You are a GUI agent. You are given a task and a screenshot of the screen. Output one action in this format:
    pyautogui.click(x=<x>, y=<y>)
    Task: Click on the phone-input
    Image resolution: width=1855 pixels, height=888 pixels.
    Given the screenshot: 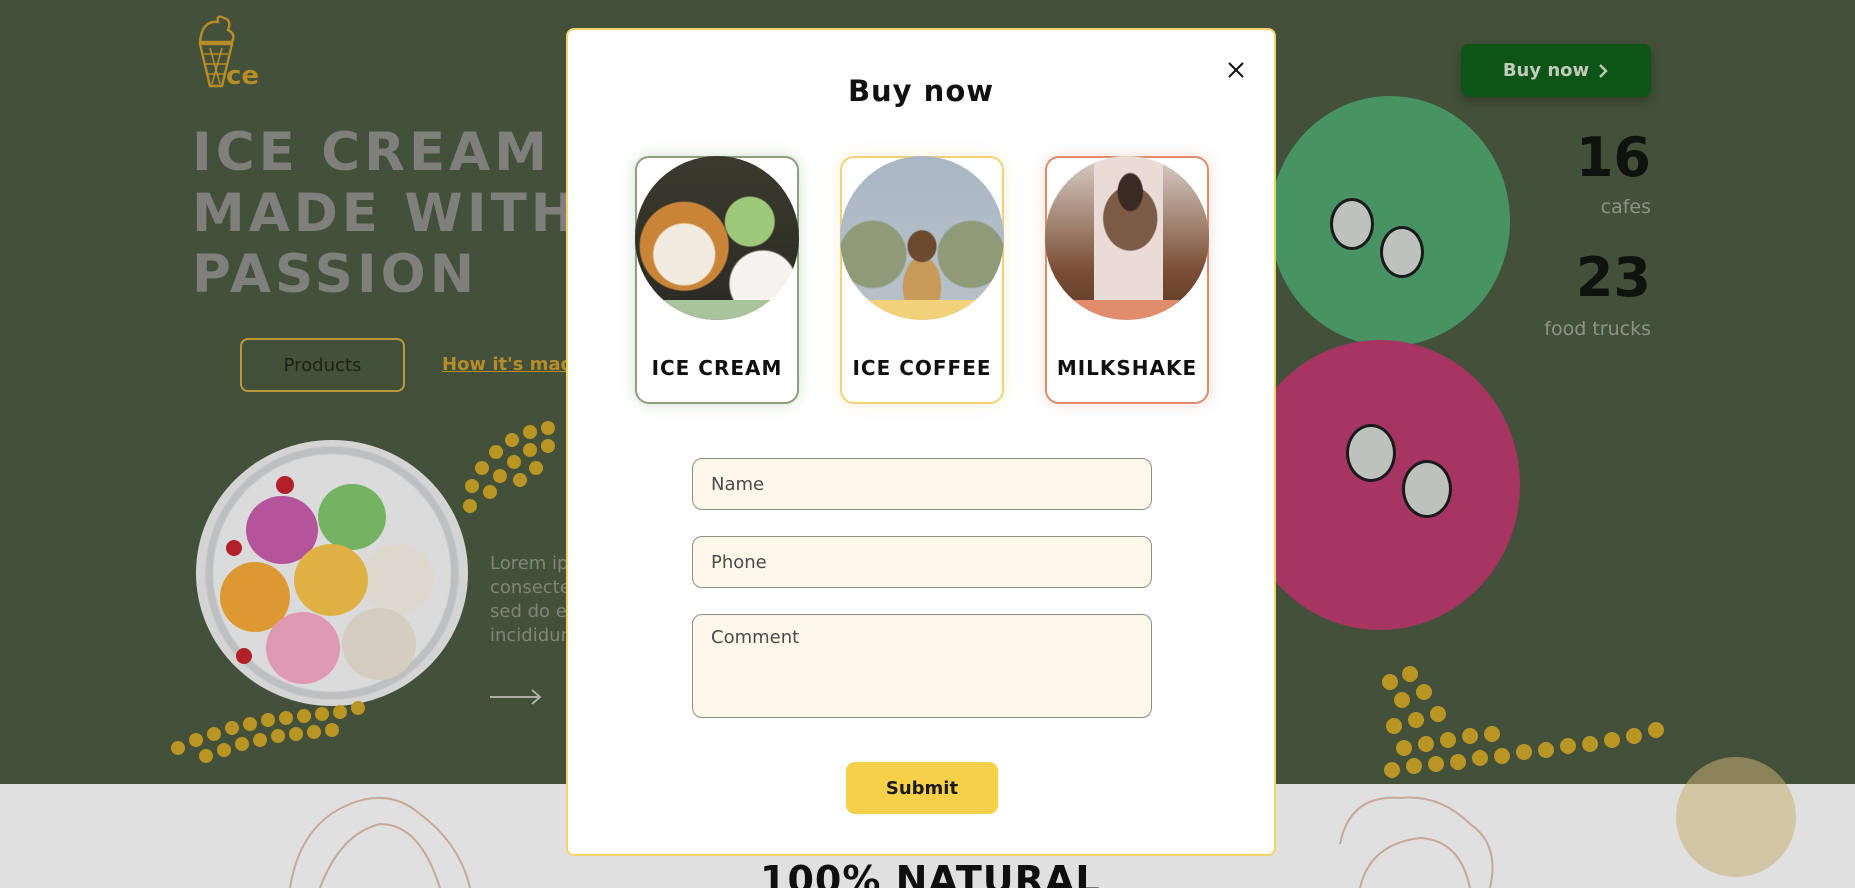 What is the action you would take?
    pyautogui.click(x=922, y=562)
    